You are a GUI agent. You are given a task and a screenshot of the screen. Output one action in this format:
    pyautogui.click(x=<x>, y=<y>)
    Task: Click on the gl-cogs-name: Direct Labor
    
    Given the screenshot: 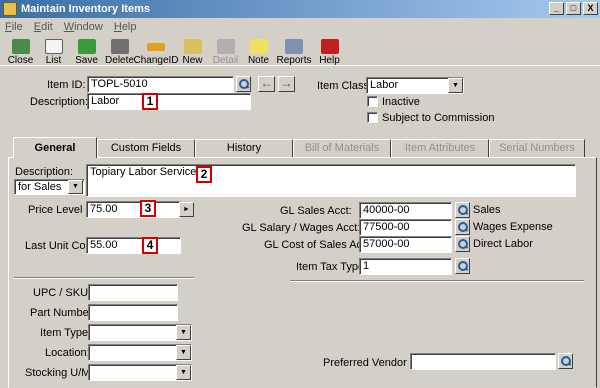 What is the action you would take?
    pyautogui.click(x=503, y=244)
    